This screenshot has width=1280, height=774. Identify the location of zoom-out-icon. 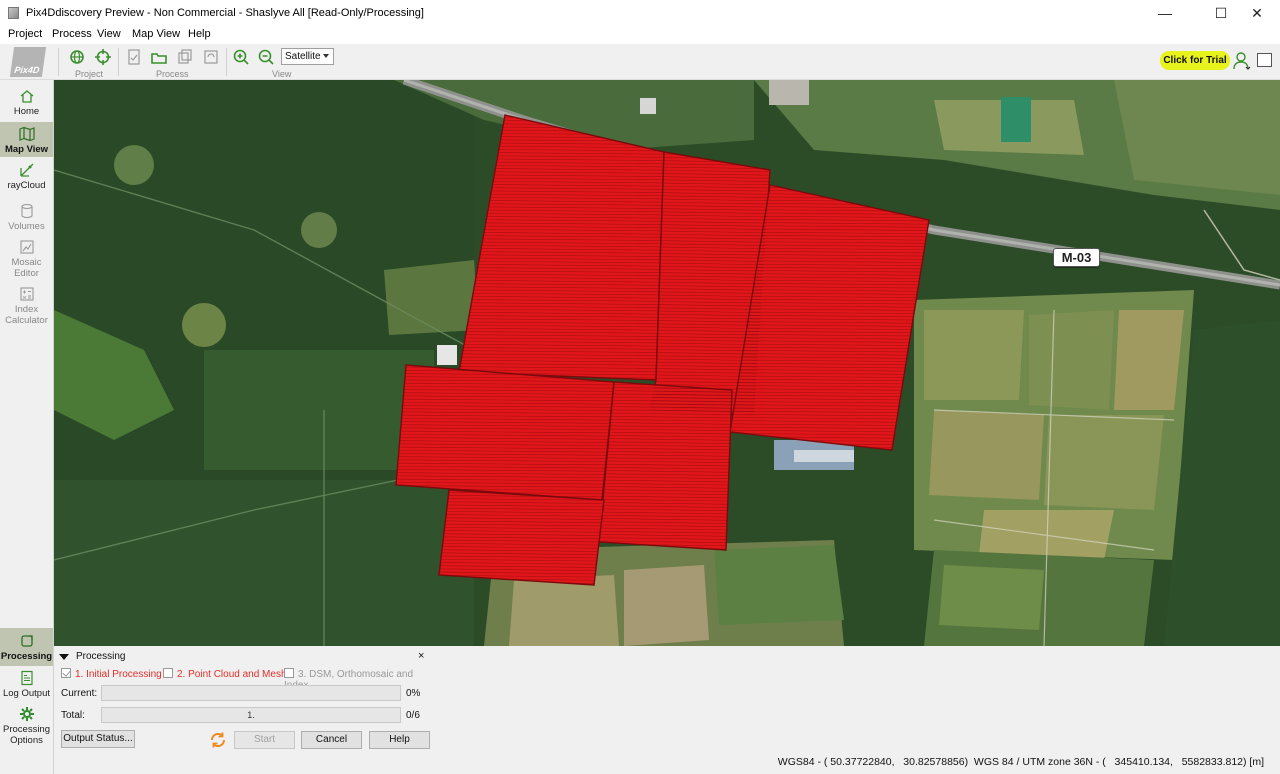
(266, 57).